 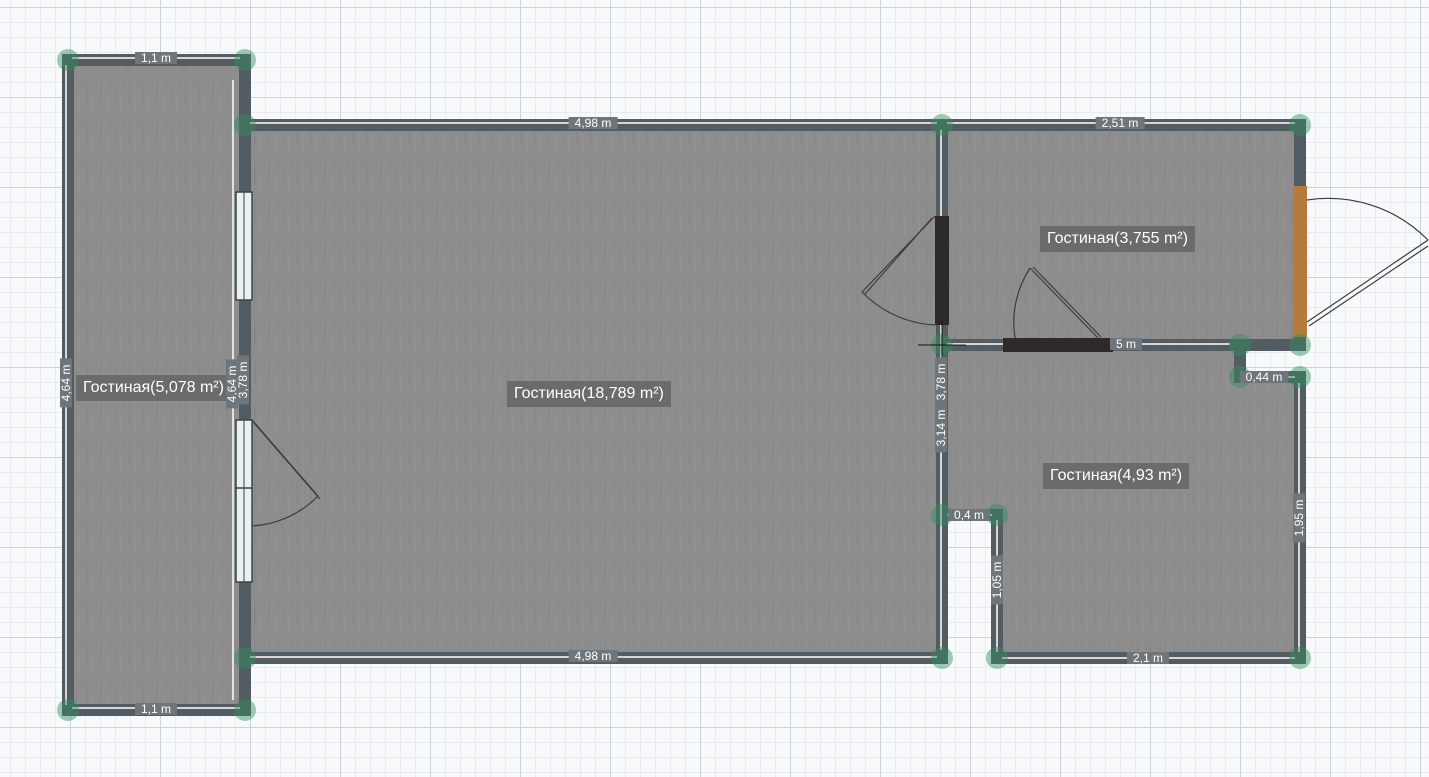 I want to click on dimension-label: 3,14 m, so click(x=941, y=428).